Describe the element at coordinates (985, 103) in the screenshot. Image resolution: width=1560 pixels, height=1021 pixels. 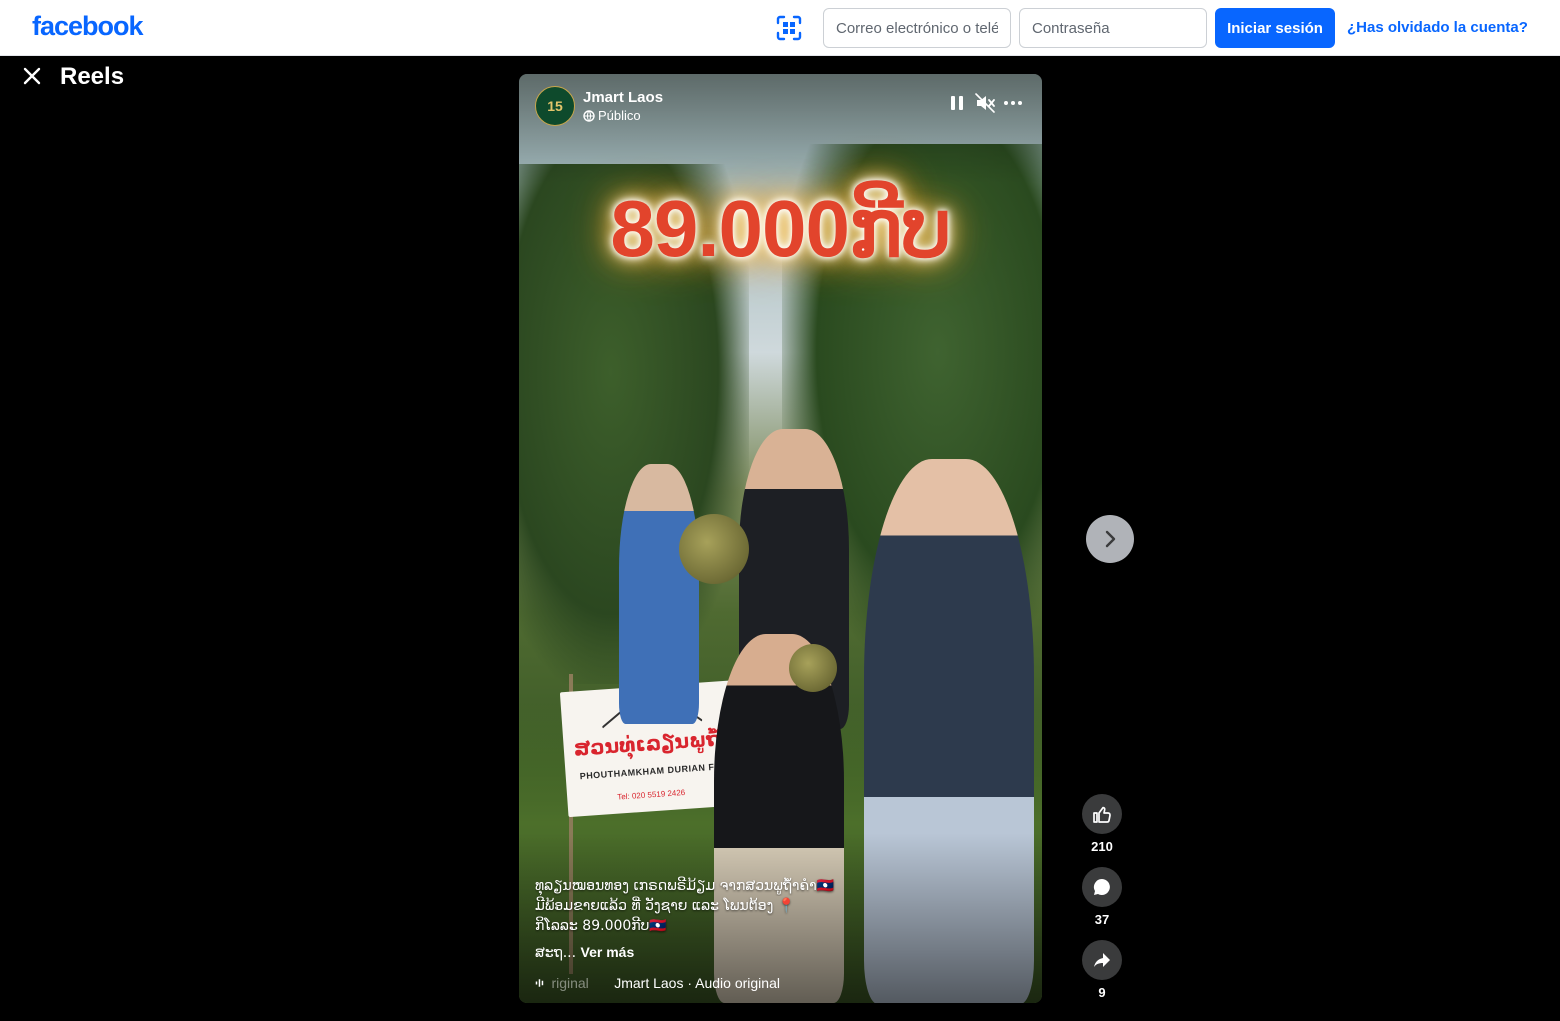
I see `muted-speaker-icon` at that location.